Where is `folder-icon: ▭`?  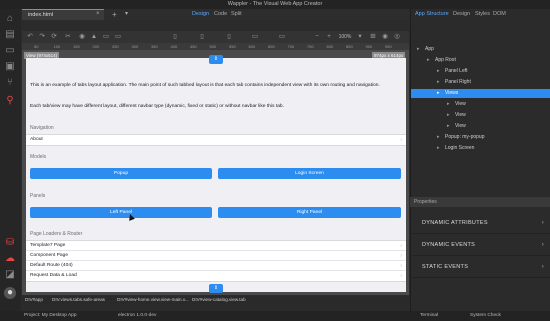 folder-icon: ▭ is located at coordinates (10, 51).